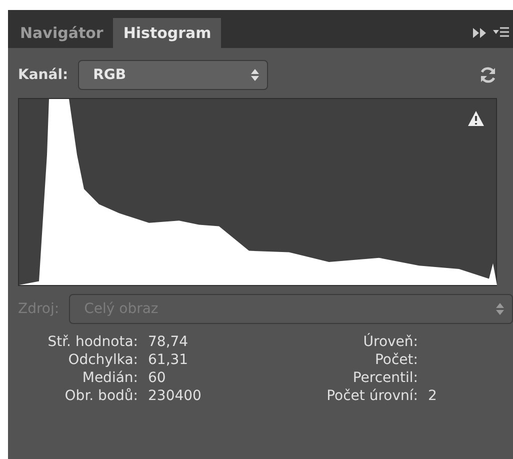 This screenshot has height=459, width=513. Describe the element at coordinates (167, 33) in the screenshot. I see `panel-tab: Histogram` at that location.